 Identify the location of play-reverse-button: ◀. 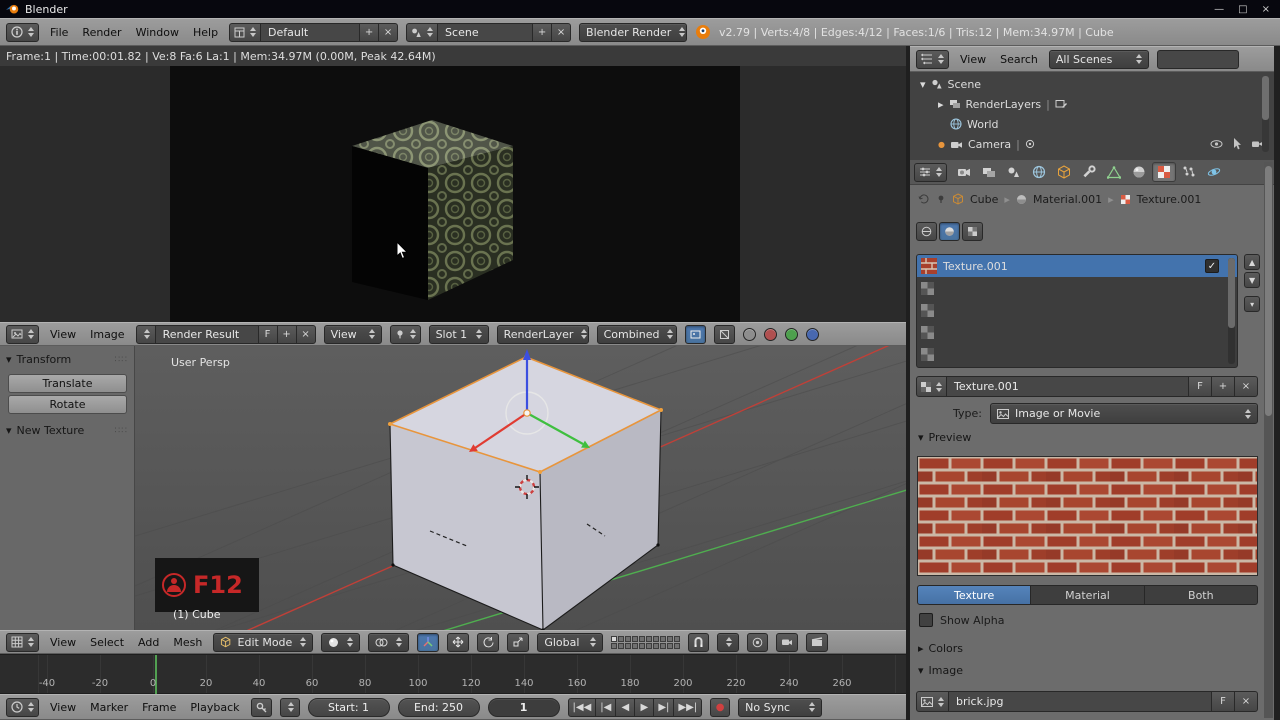
(625, 707).